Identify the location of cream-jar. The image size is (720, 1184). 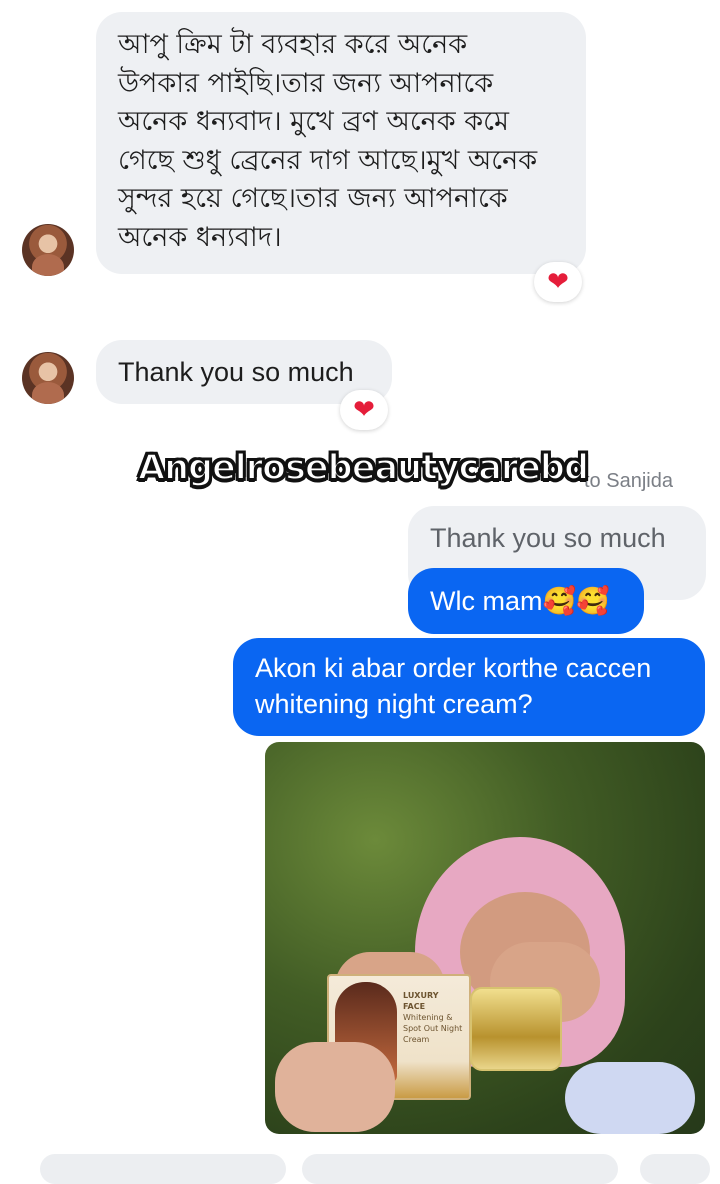
(516, 1029).